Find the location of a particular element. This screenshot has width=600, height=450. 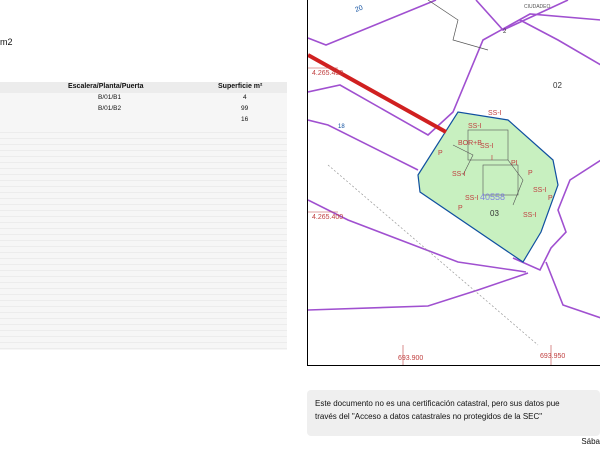

coord-x-right: 693.950 is located at coordinates (552, 356).